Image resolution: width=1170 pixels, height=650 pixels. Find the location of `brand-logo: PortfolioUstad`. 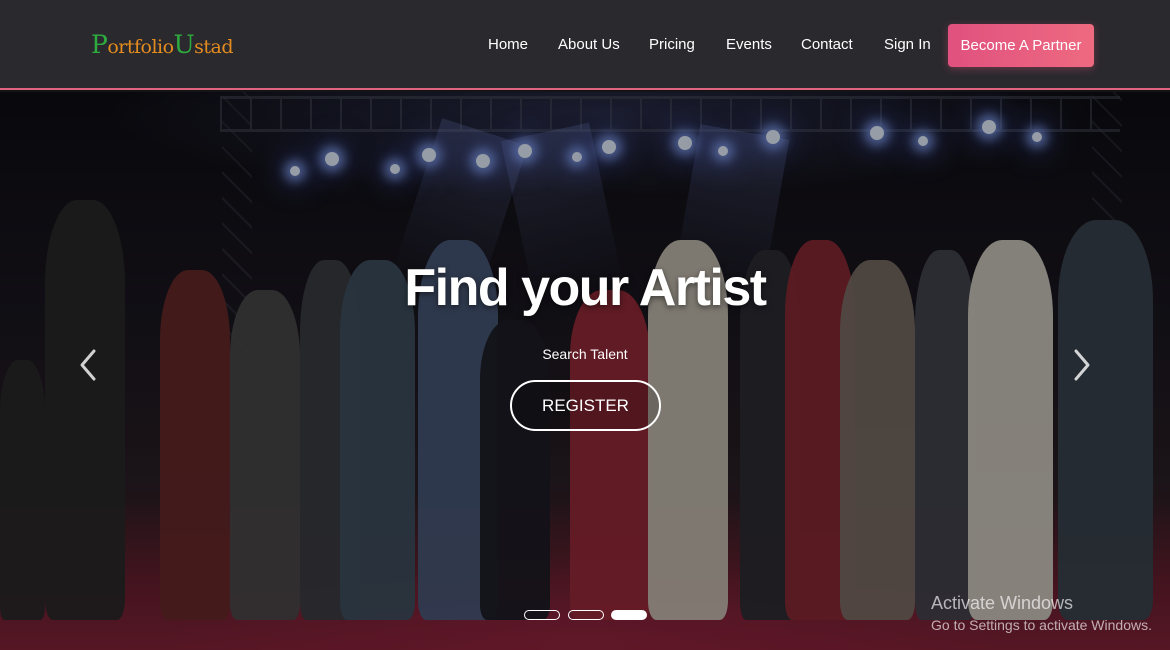

brand-logo: PortfolioUstad is located at coordinates (162, 46).